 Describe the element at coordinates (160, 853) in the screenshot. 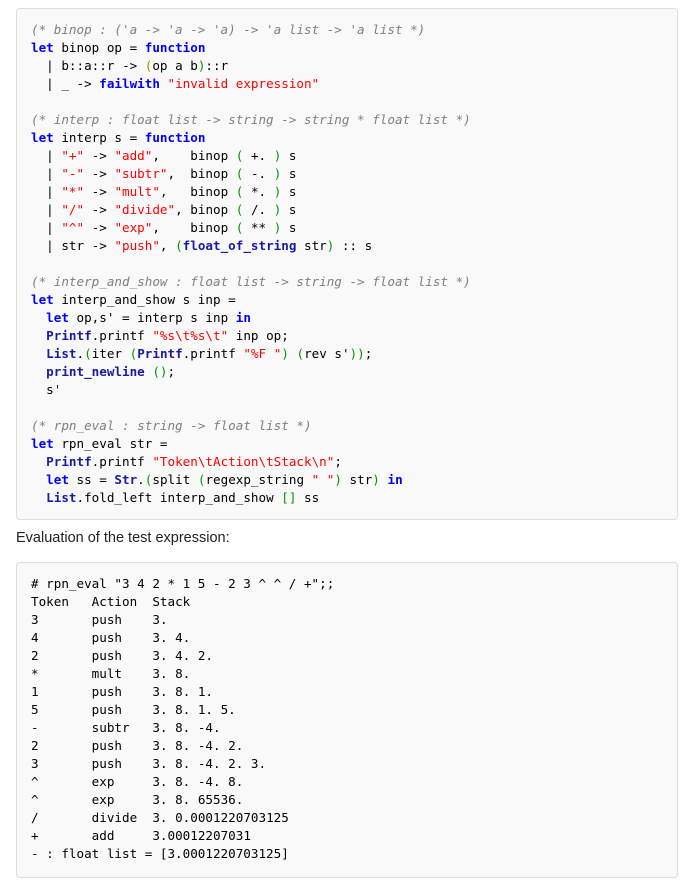

I see `result-line: - : float list = [3.0001220703125]` at that location.